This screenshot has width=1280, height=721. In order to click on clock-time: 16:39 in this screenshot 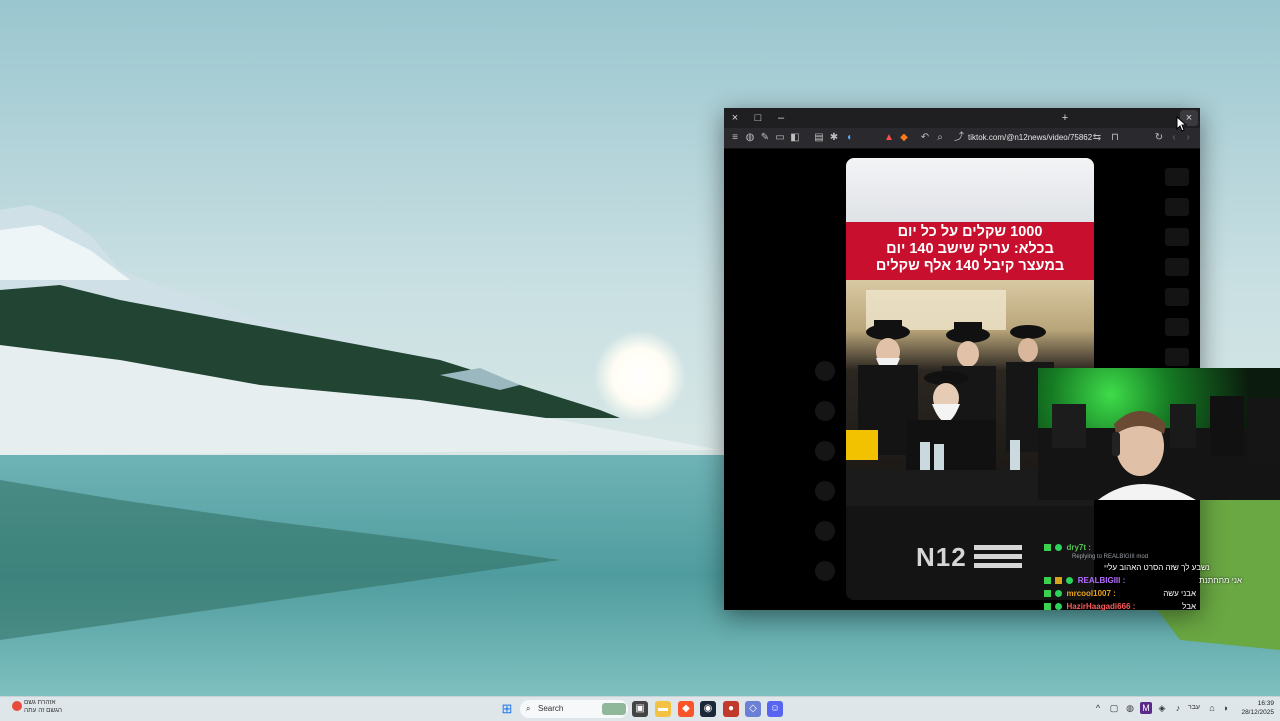, I will do `click(1265, 703)`.